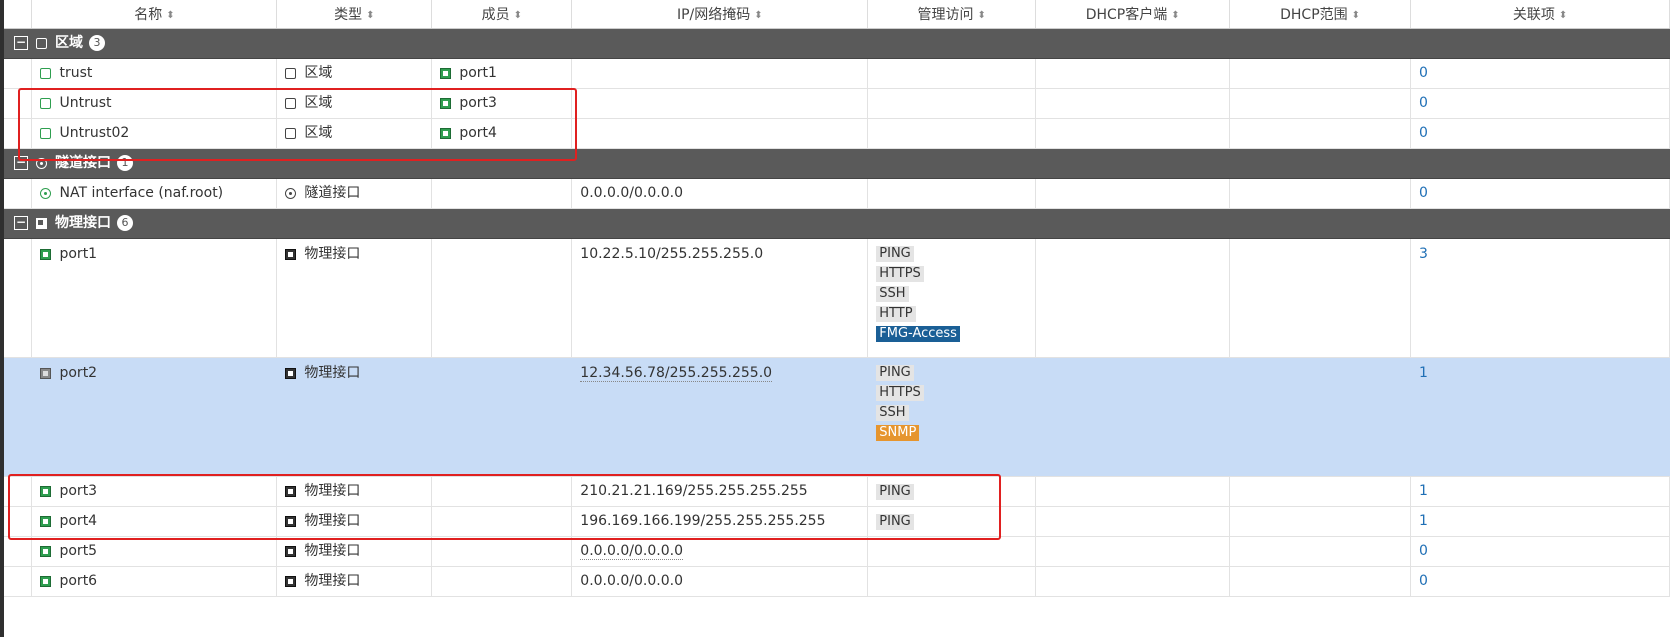 The height and width of the screenshot is (637, 1670). I want to click on table-row: Untrust02 区域 port4 0, so click(837, 133).